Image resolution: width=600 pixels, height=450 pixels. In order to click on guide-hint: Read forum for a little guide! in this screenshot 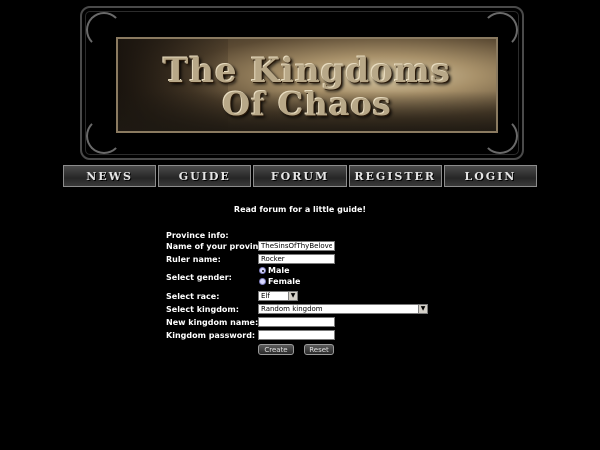, I will do `click(300, 209)`.